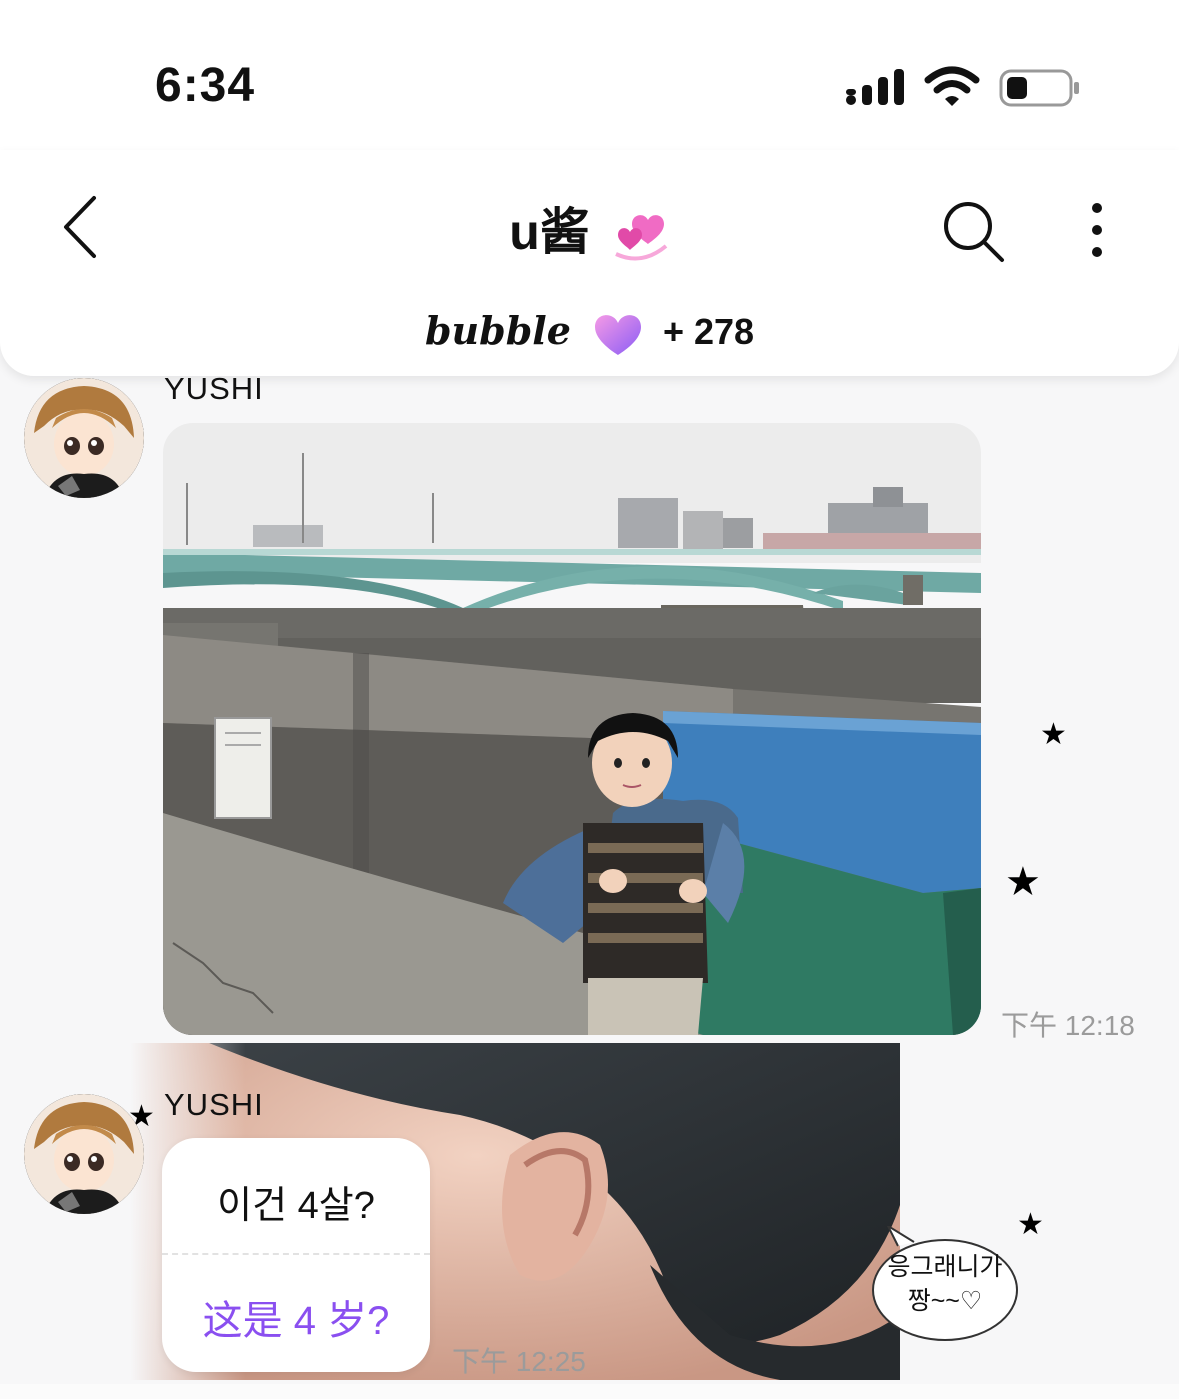  What do you see at coordinates (945, 1301) in the screenshot?
I see `speech-line-2: 짱~~♡` at bounding box center [945, 1301].